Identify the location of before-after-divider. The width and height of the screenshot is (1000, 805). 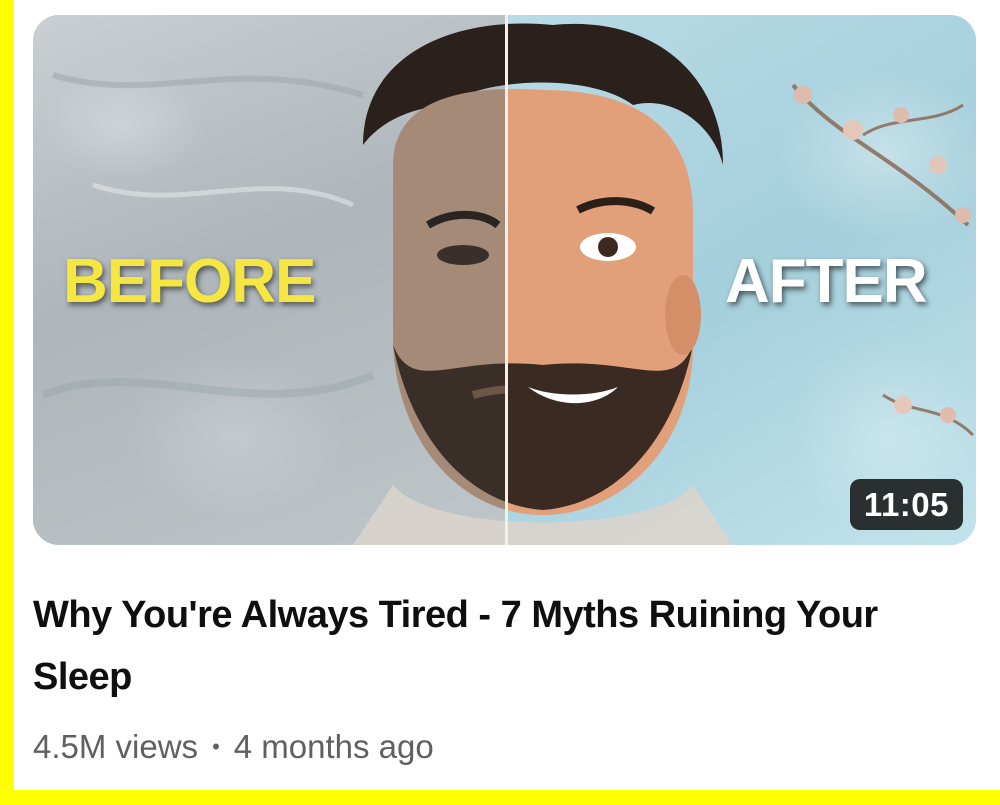
(506, 280).